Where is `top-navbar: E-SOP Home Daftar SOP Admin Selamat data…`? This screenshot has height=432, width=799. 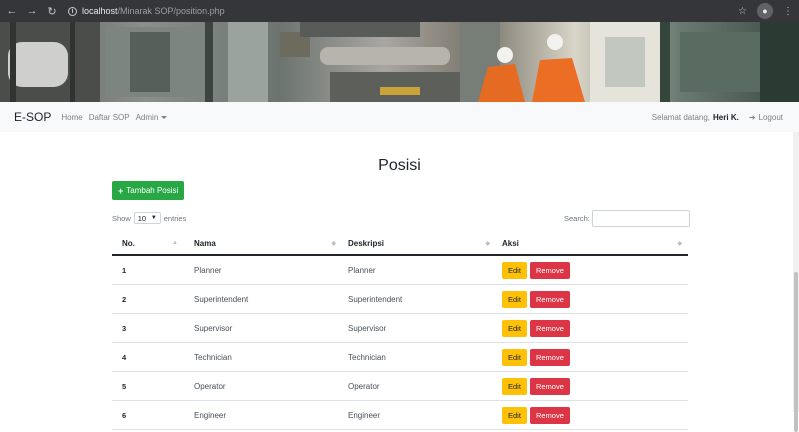
top-navbar: E-SOP Home Daftar SOP Admin Selamat data… is located at coordinates (399, 117).